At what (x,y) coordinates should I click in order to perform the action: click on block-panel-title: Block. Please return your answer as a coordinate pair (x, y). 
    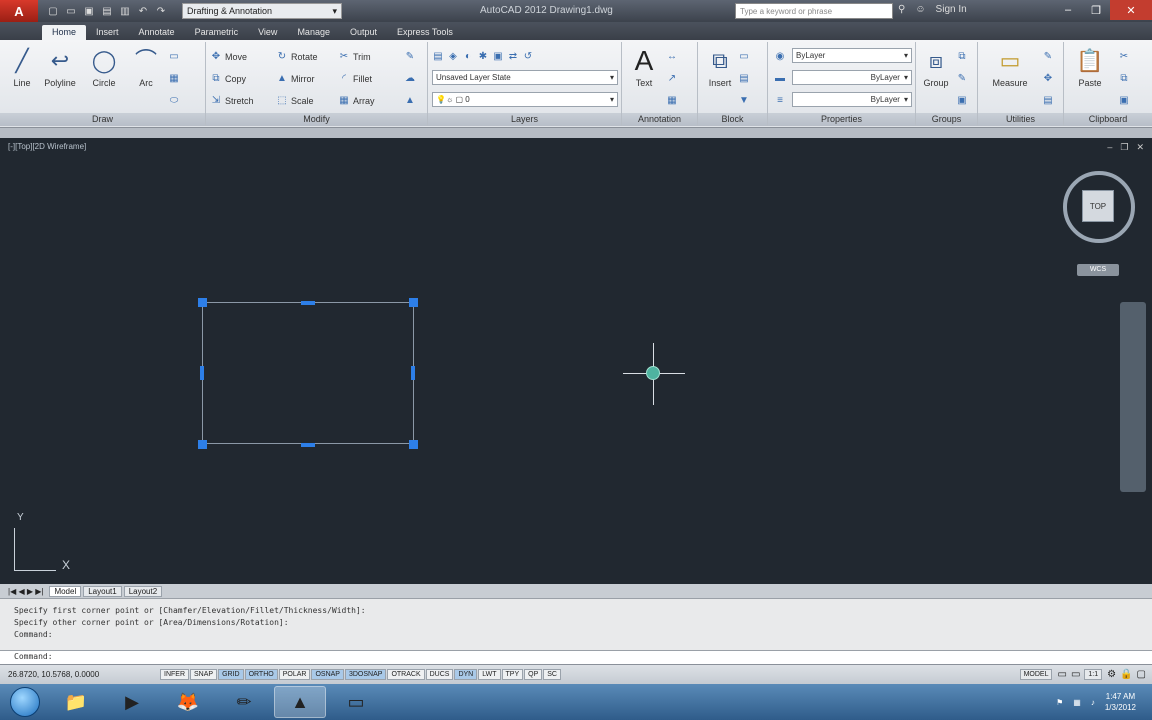
    Looking at the image, I should click on (732, 119).